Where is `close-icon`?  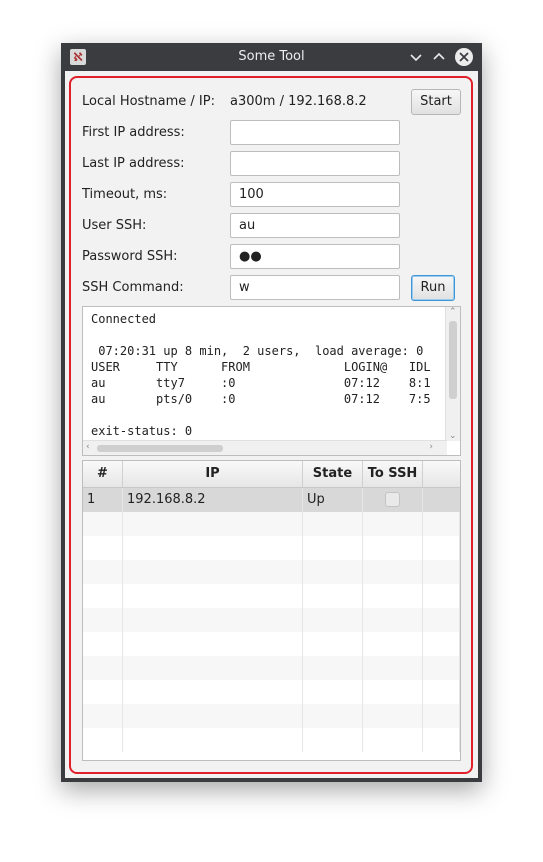 close-icon is located at coordinates (464, 57).